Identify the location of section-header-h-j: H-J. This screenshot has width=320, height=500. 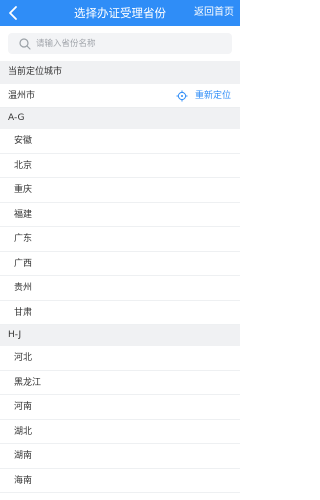
(120, 335).